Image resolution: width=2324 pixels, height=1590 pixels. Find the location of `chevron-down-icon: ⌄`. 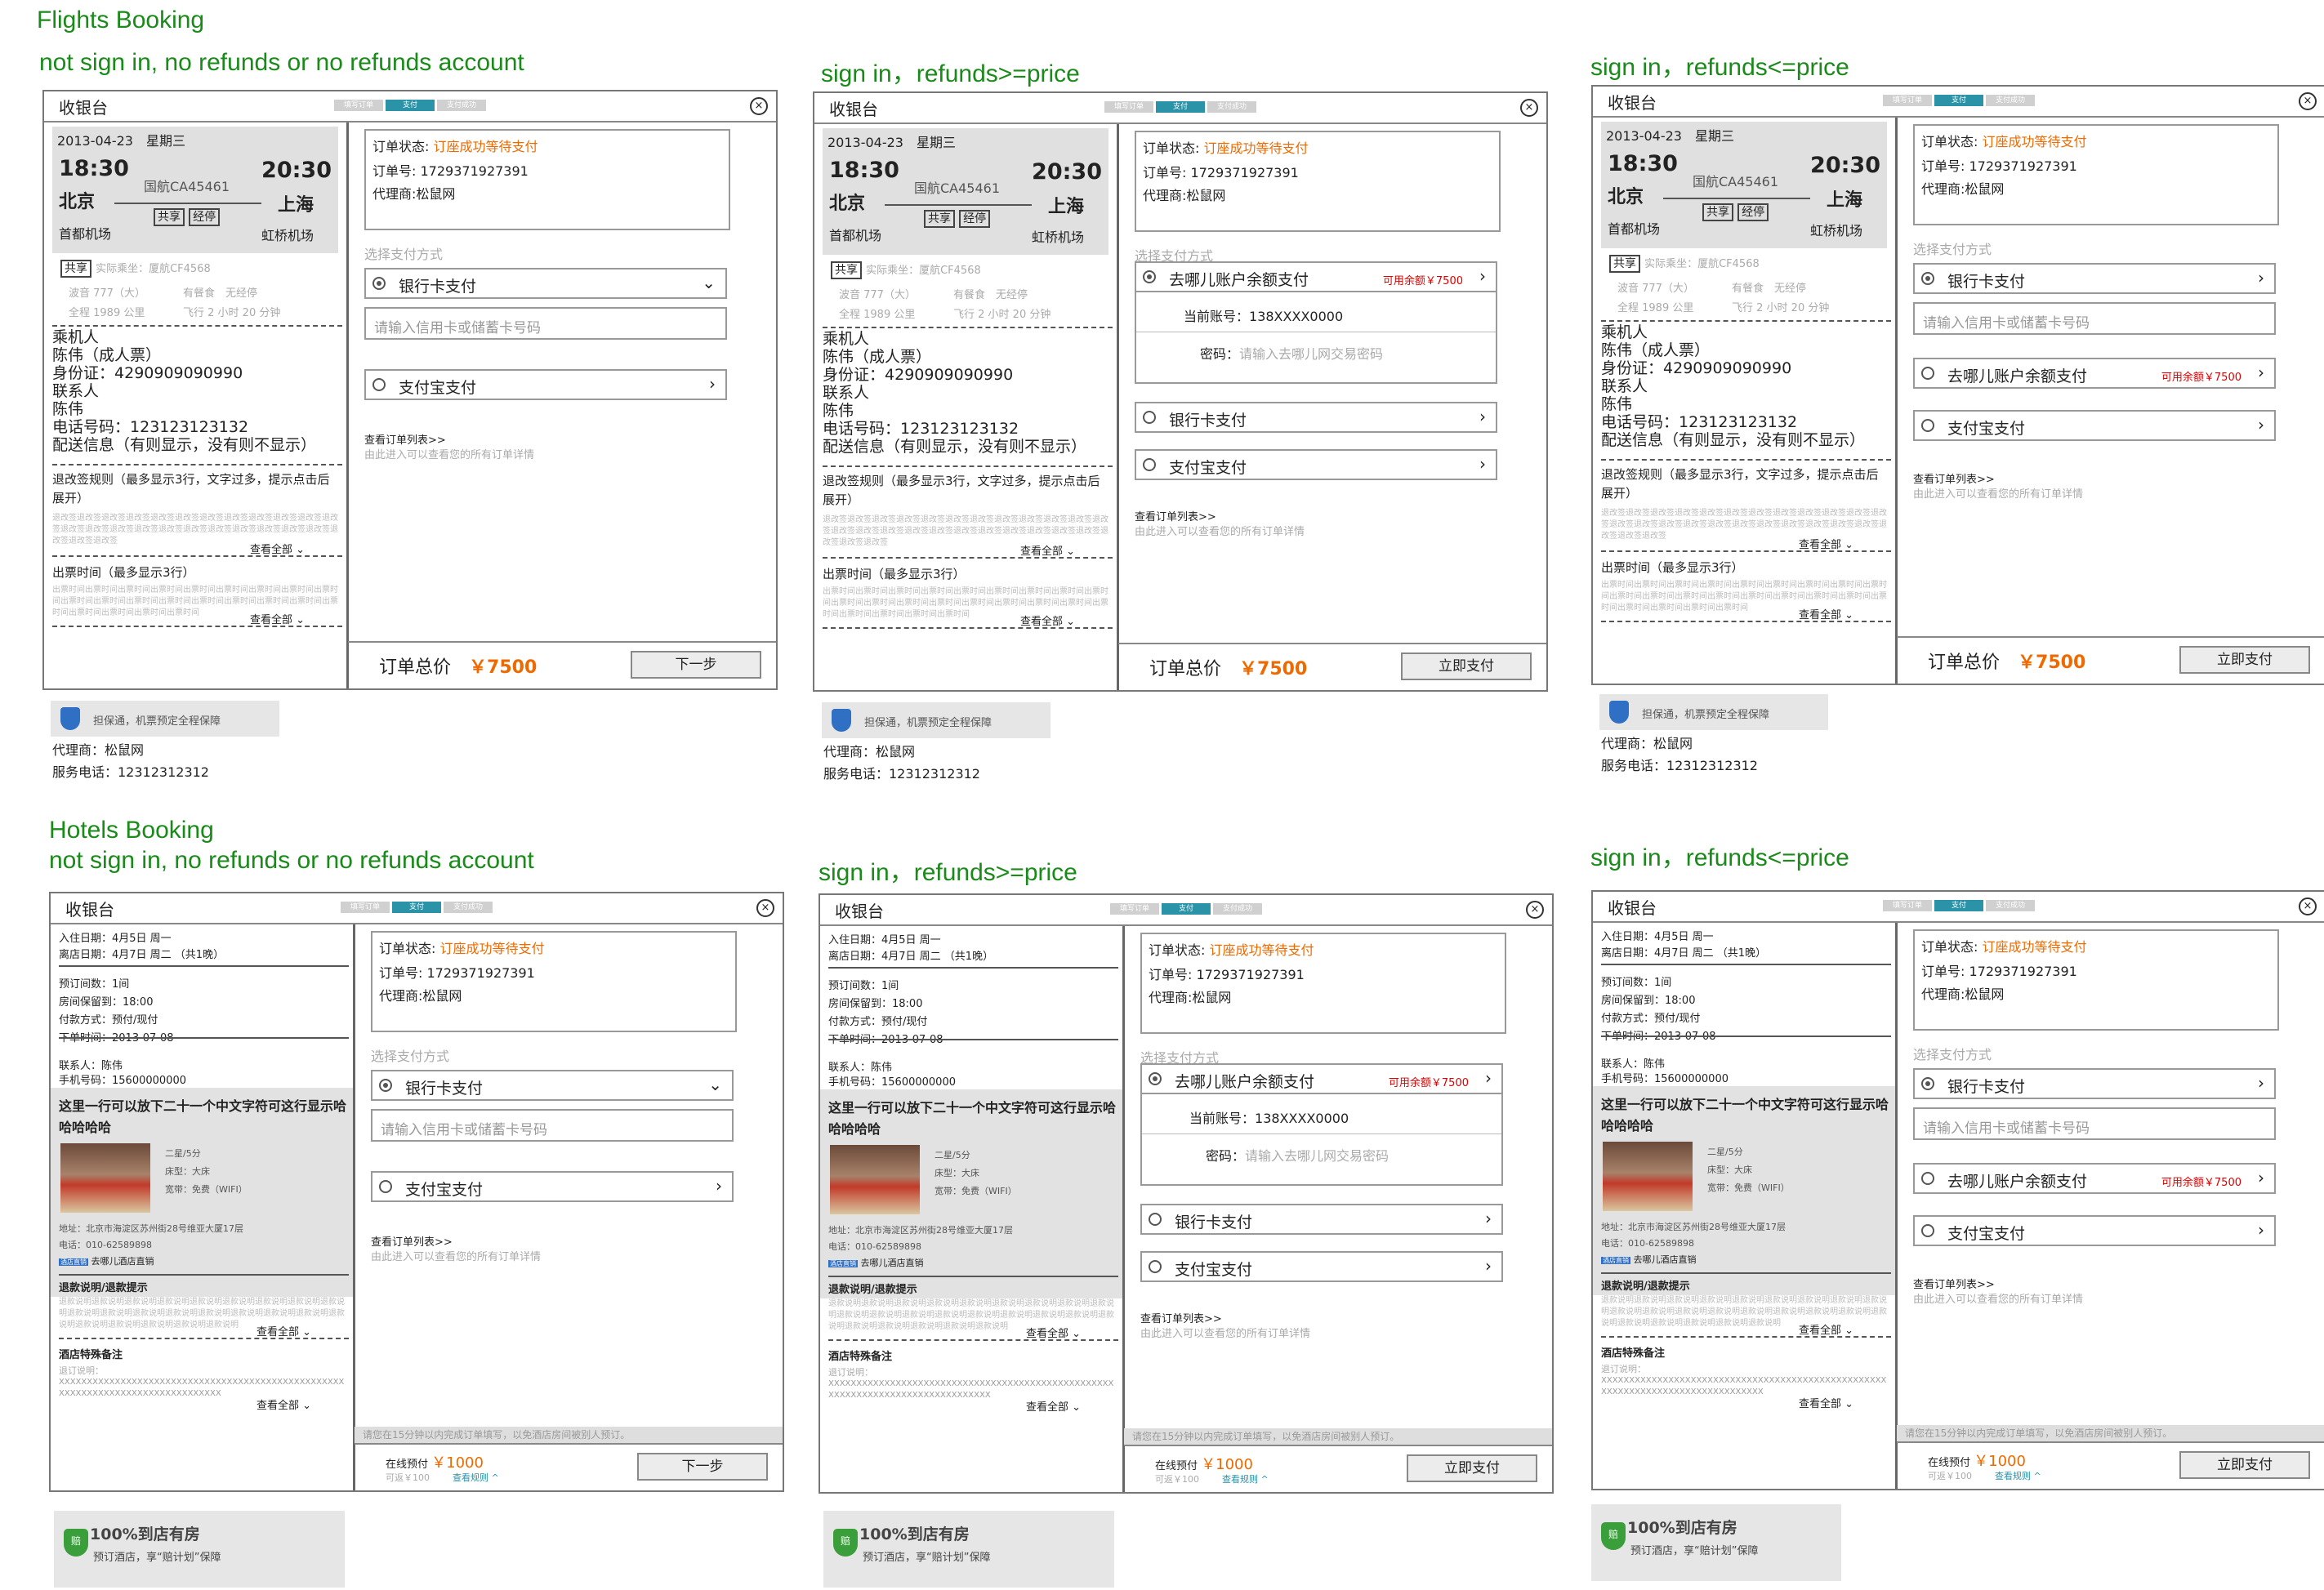

chevron-down-icon: ⌄ is located at coordinates (1849, 1404).